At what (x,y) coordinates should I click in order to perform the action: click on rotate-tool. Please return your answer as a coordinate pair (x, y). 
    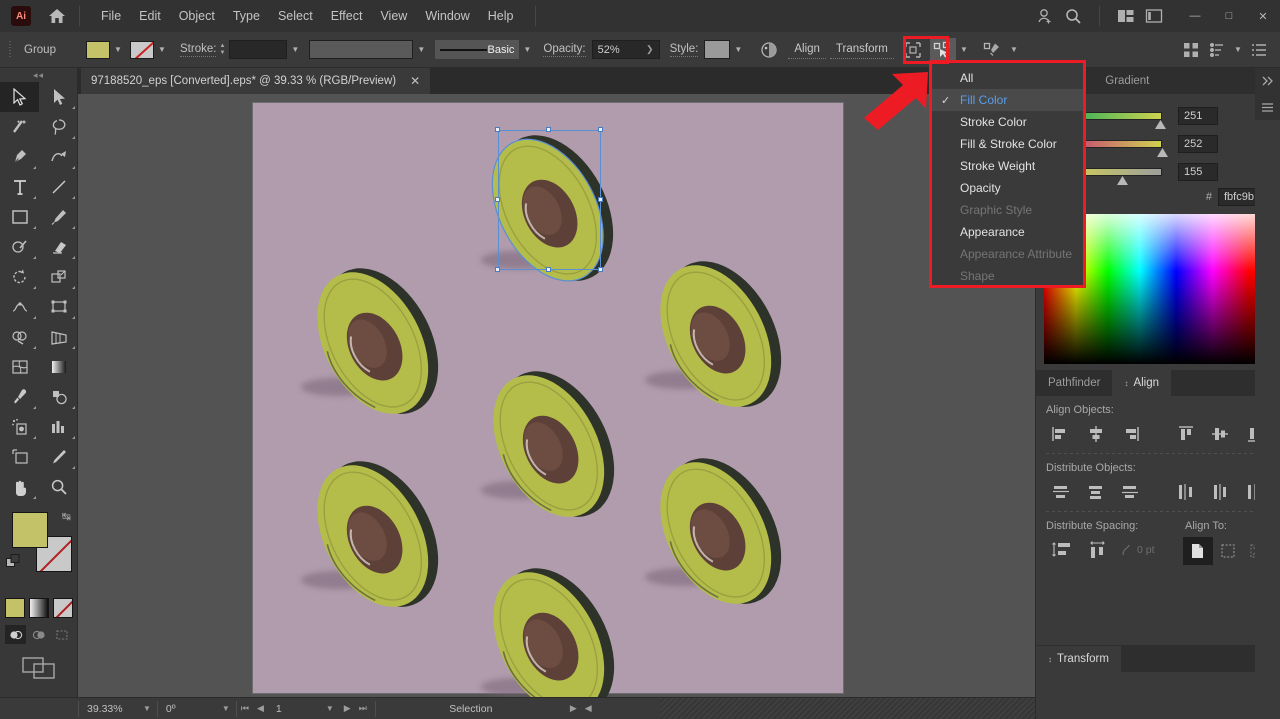
    Looking at the image, I should click on (19, 277).